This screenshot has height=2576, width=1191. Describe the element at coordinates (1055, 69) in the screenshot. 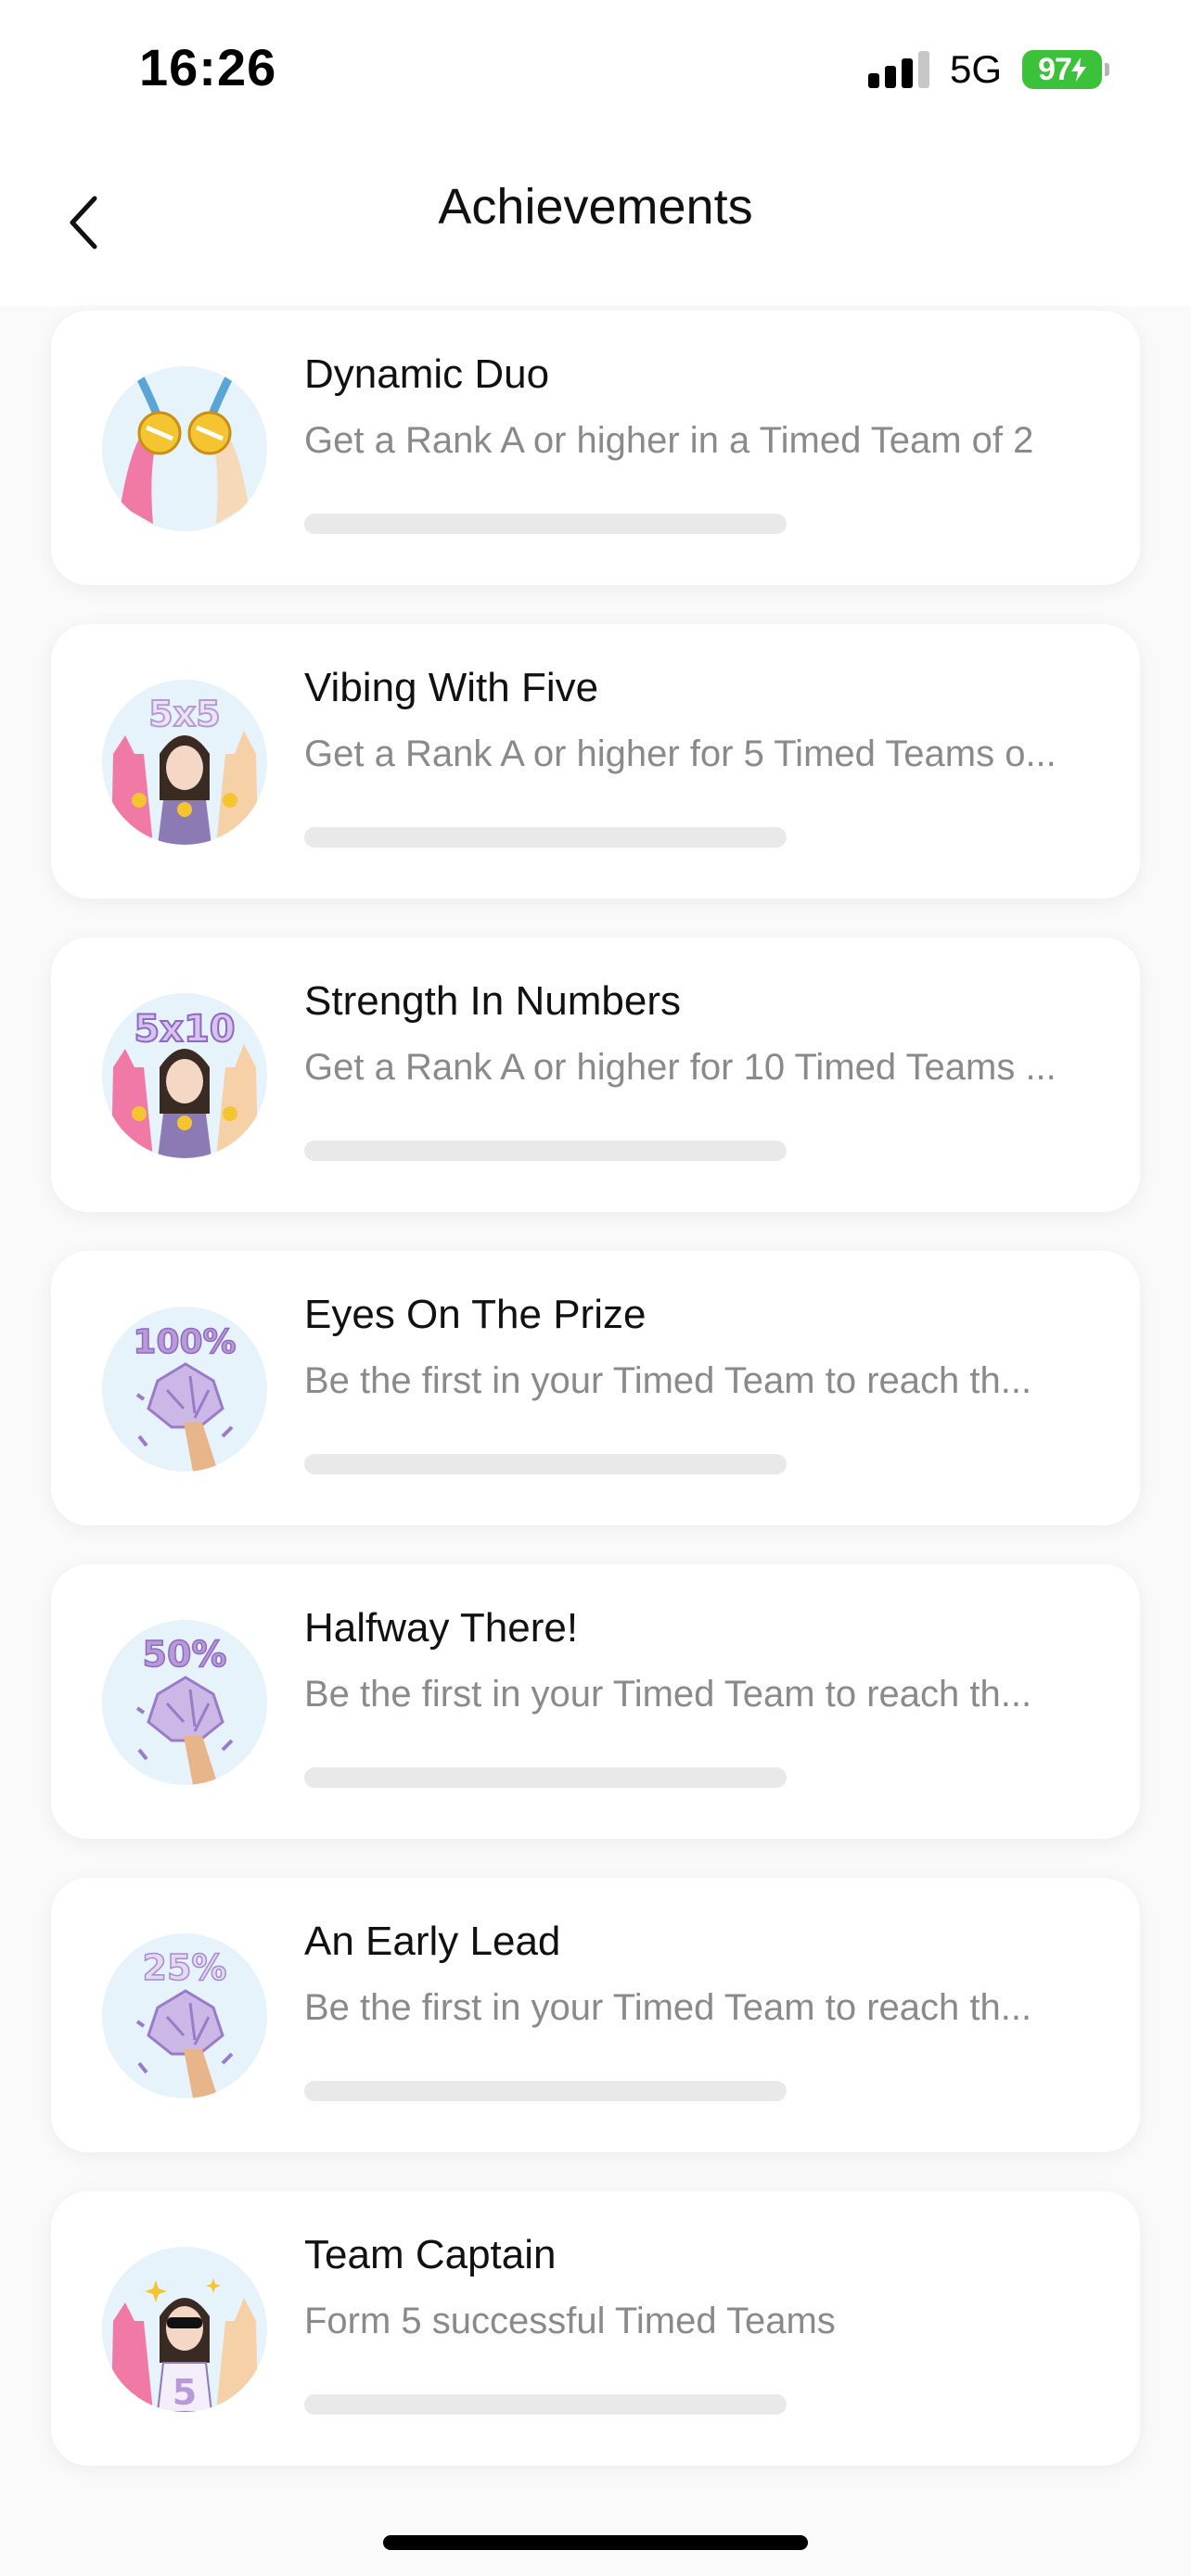

I see `battery-level: 97` at that location.